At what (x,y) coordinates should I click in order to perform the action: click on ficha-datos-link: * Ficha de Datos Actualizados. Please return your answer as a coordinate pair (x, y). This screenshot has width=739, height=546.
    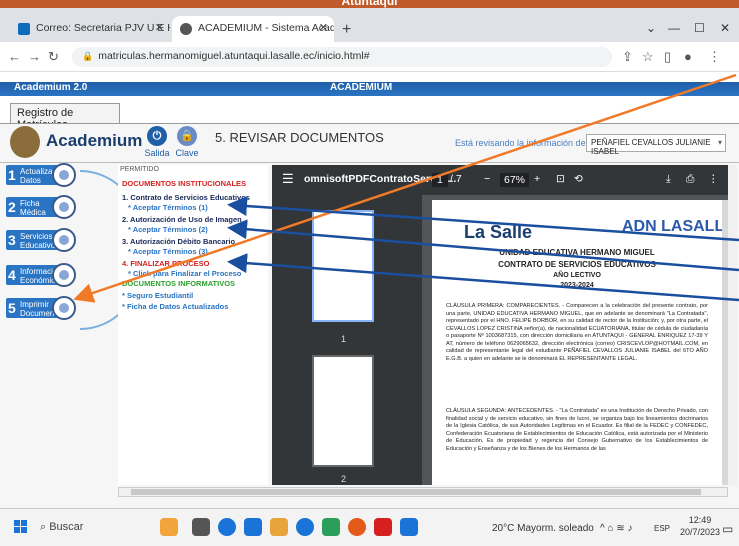
    Looking at the image, I should click on (175, 306).